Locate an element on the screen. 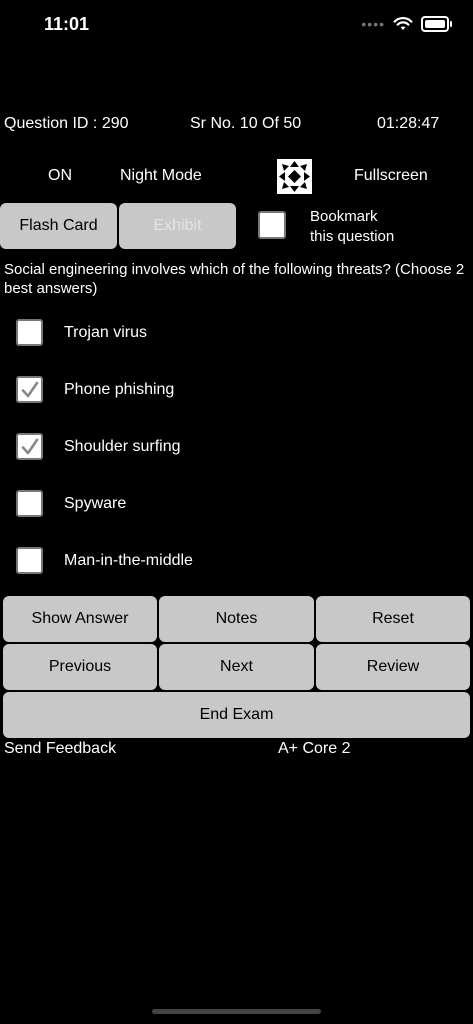 Image resolution: width=473 pixels, height=1024 pixels. option-label: Shoulder surfing is located at coordinates (122, 447).